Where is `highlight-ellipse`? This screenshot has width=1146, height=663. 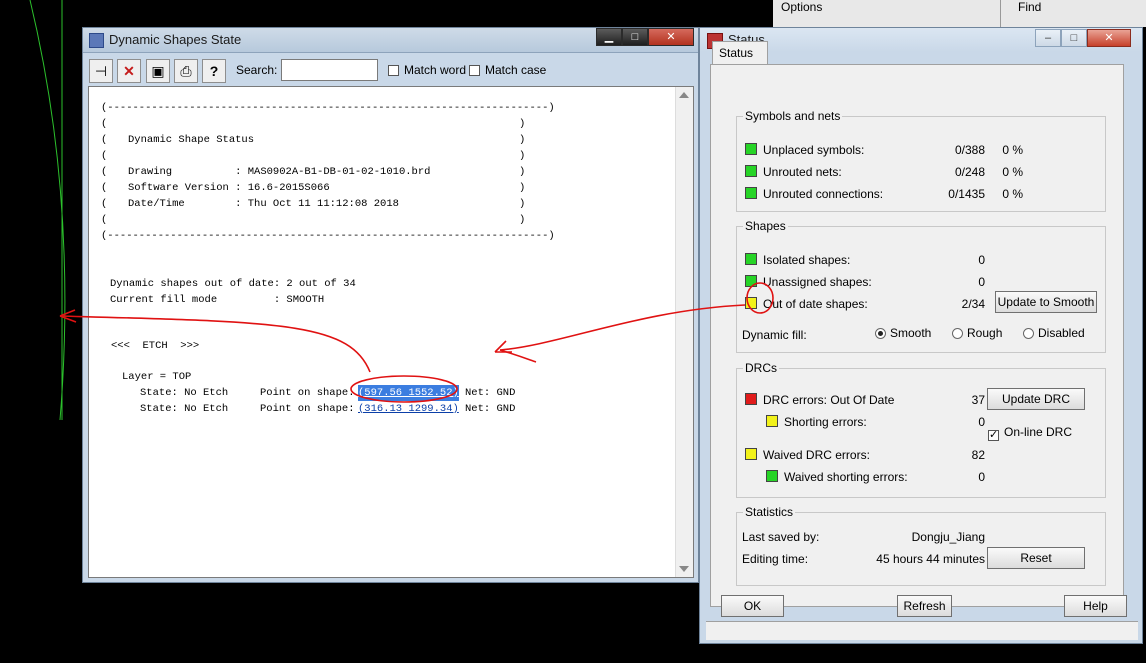
highlight-ellipse is located at coordinates (404, 389).